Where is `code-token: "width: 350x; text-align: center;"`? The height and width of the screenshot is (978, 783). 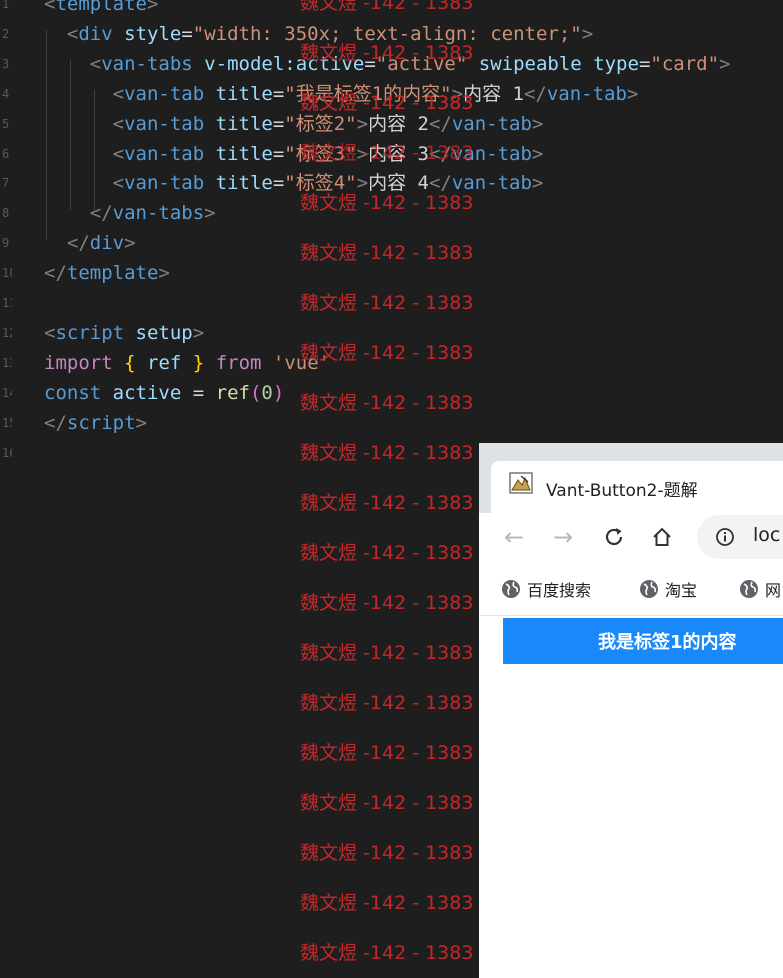
code-token: "width: 350x; text-align: center;" is located at coordinates (387, 33).